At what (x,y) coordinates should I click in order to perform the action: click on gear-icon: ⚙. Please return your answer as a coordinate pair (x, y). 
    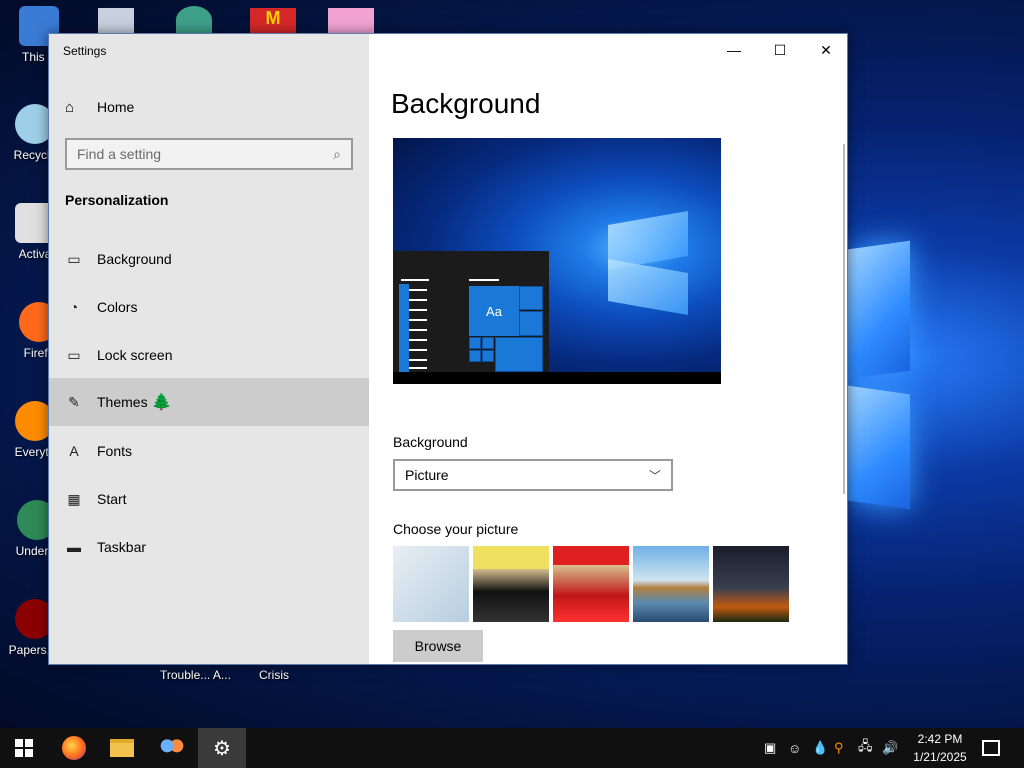
    Looking at the image, I should click on (222, 748).